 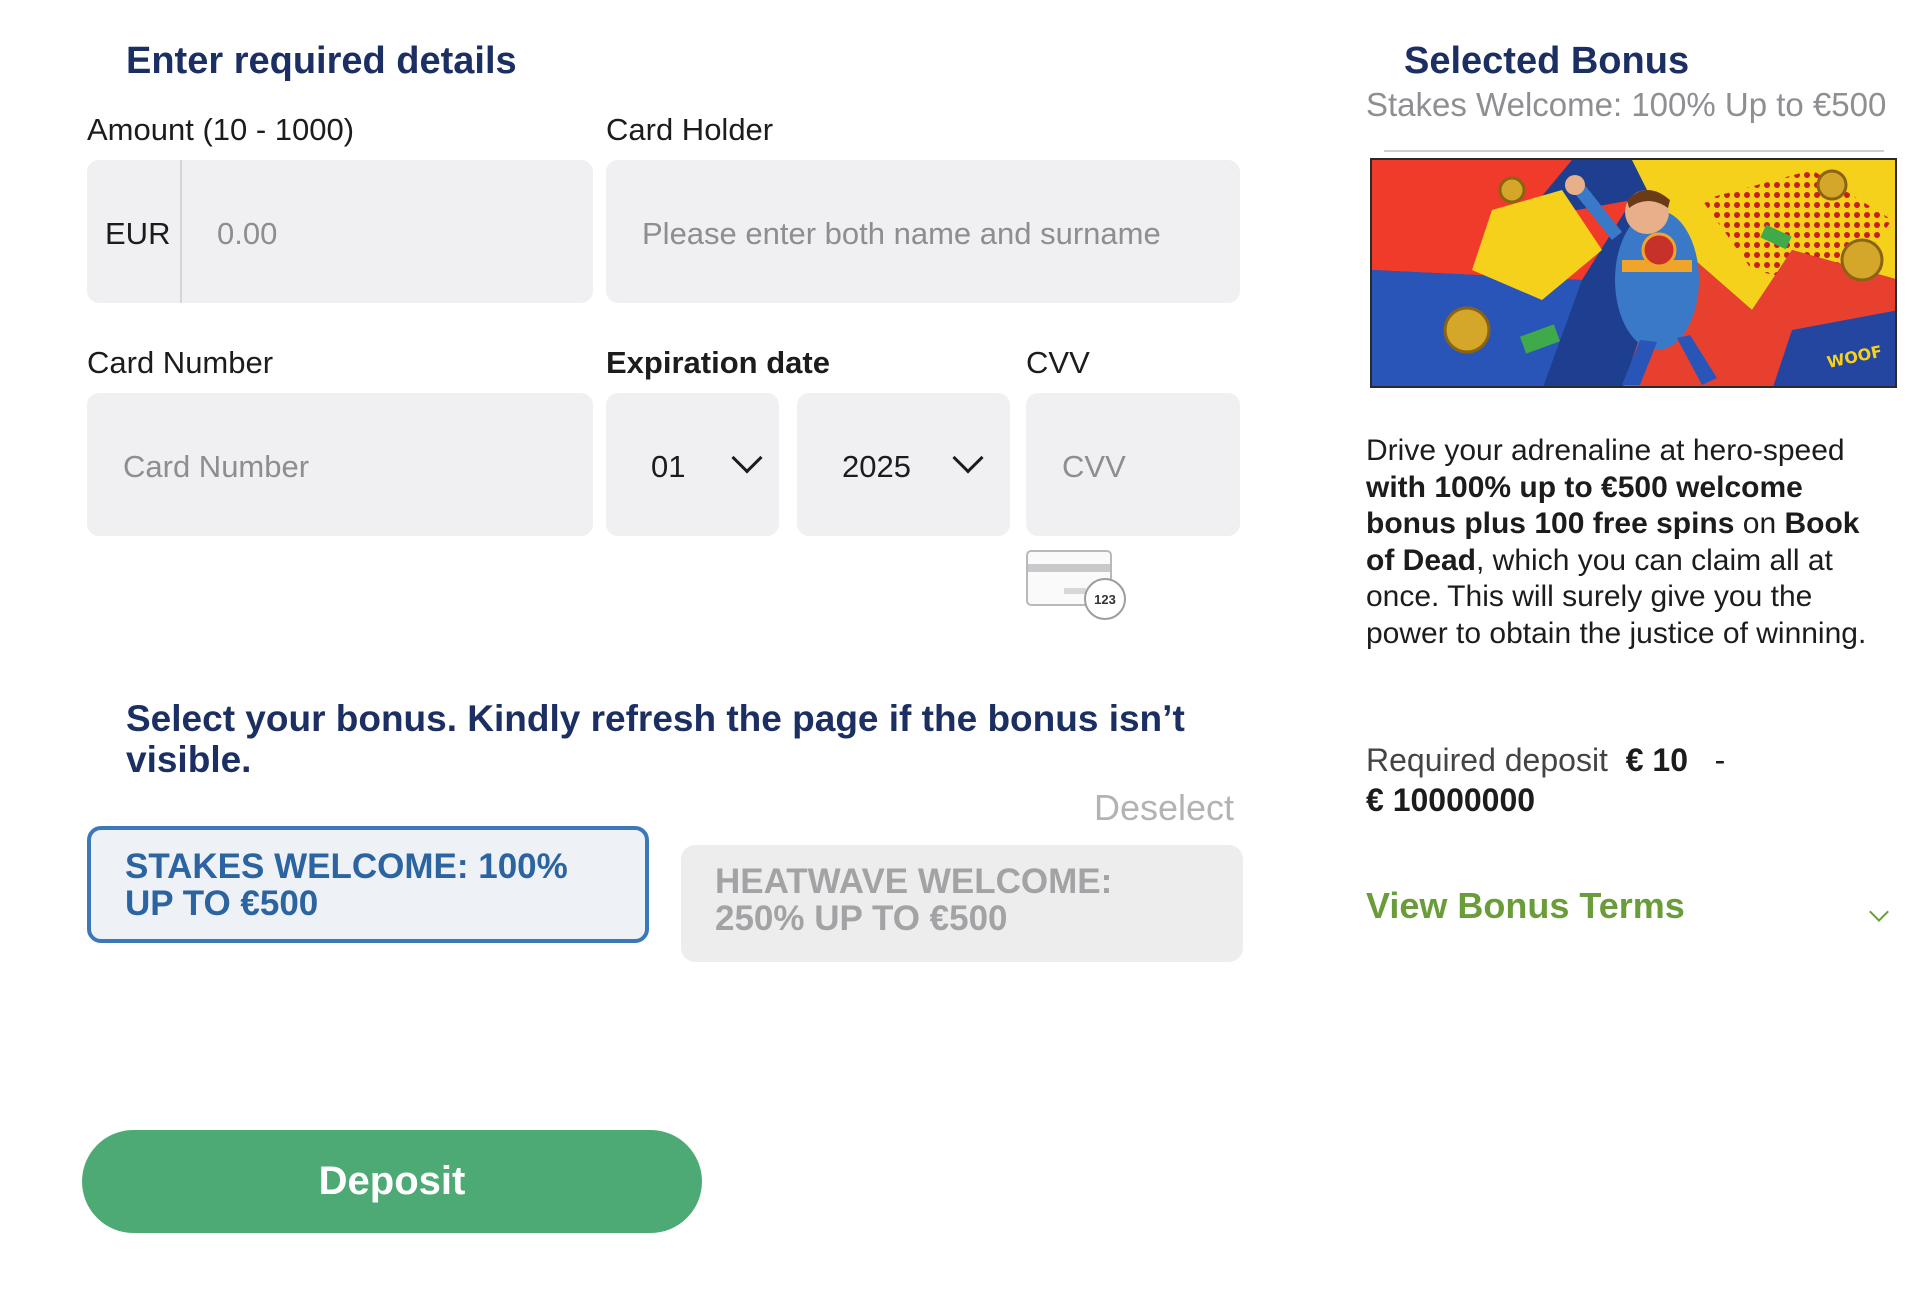 What do you see at coordinates (1094, 467) in the screenshot?
I see `cvv-input: CVV` at bounding box center [1094, 467].